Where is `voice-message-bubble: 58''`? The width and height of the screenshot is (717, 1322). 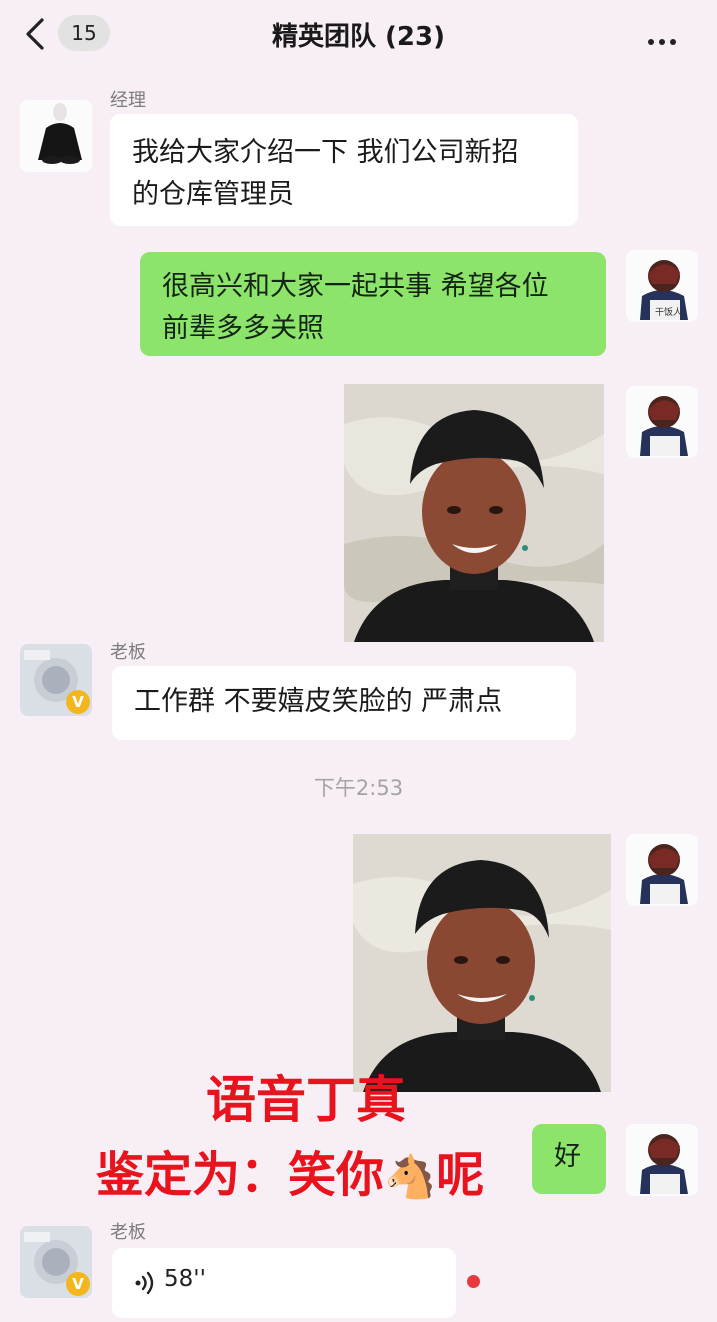
voice-message-bubble: 58'' is located at coordinates (284, 1283).